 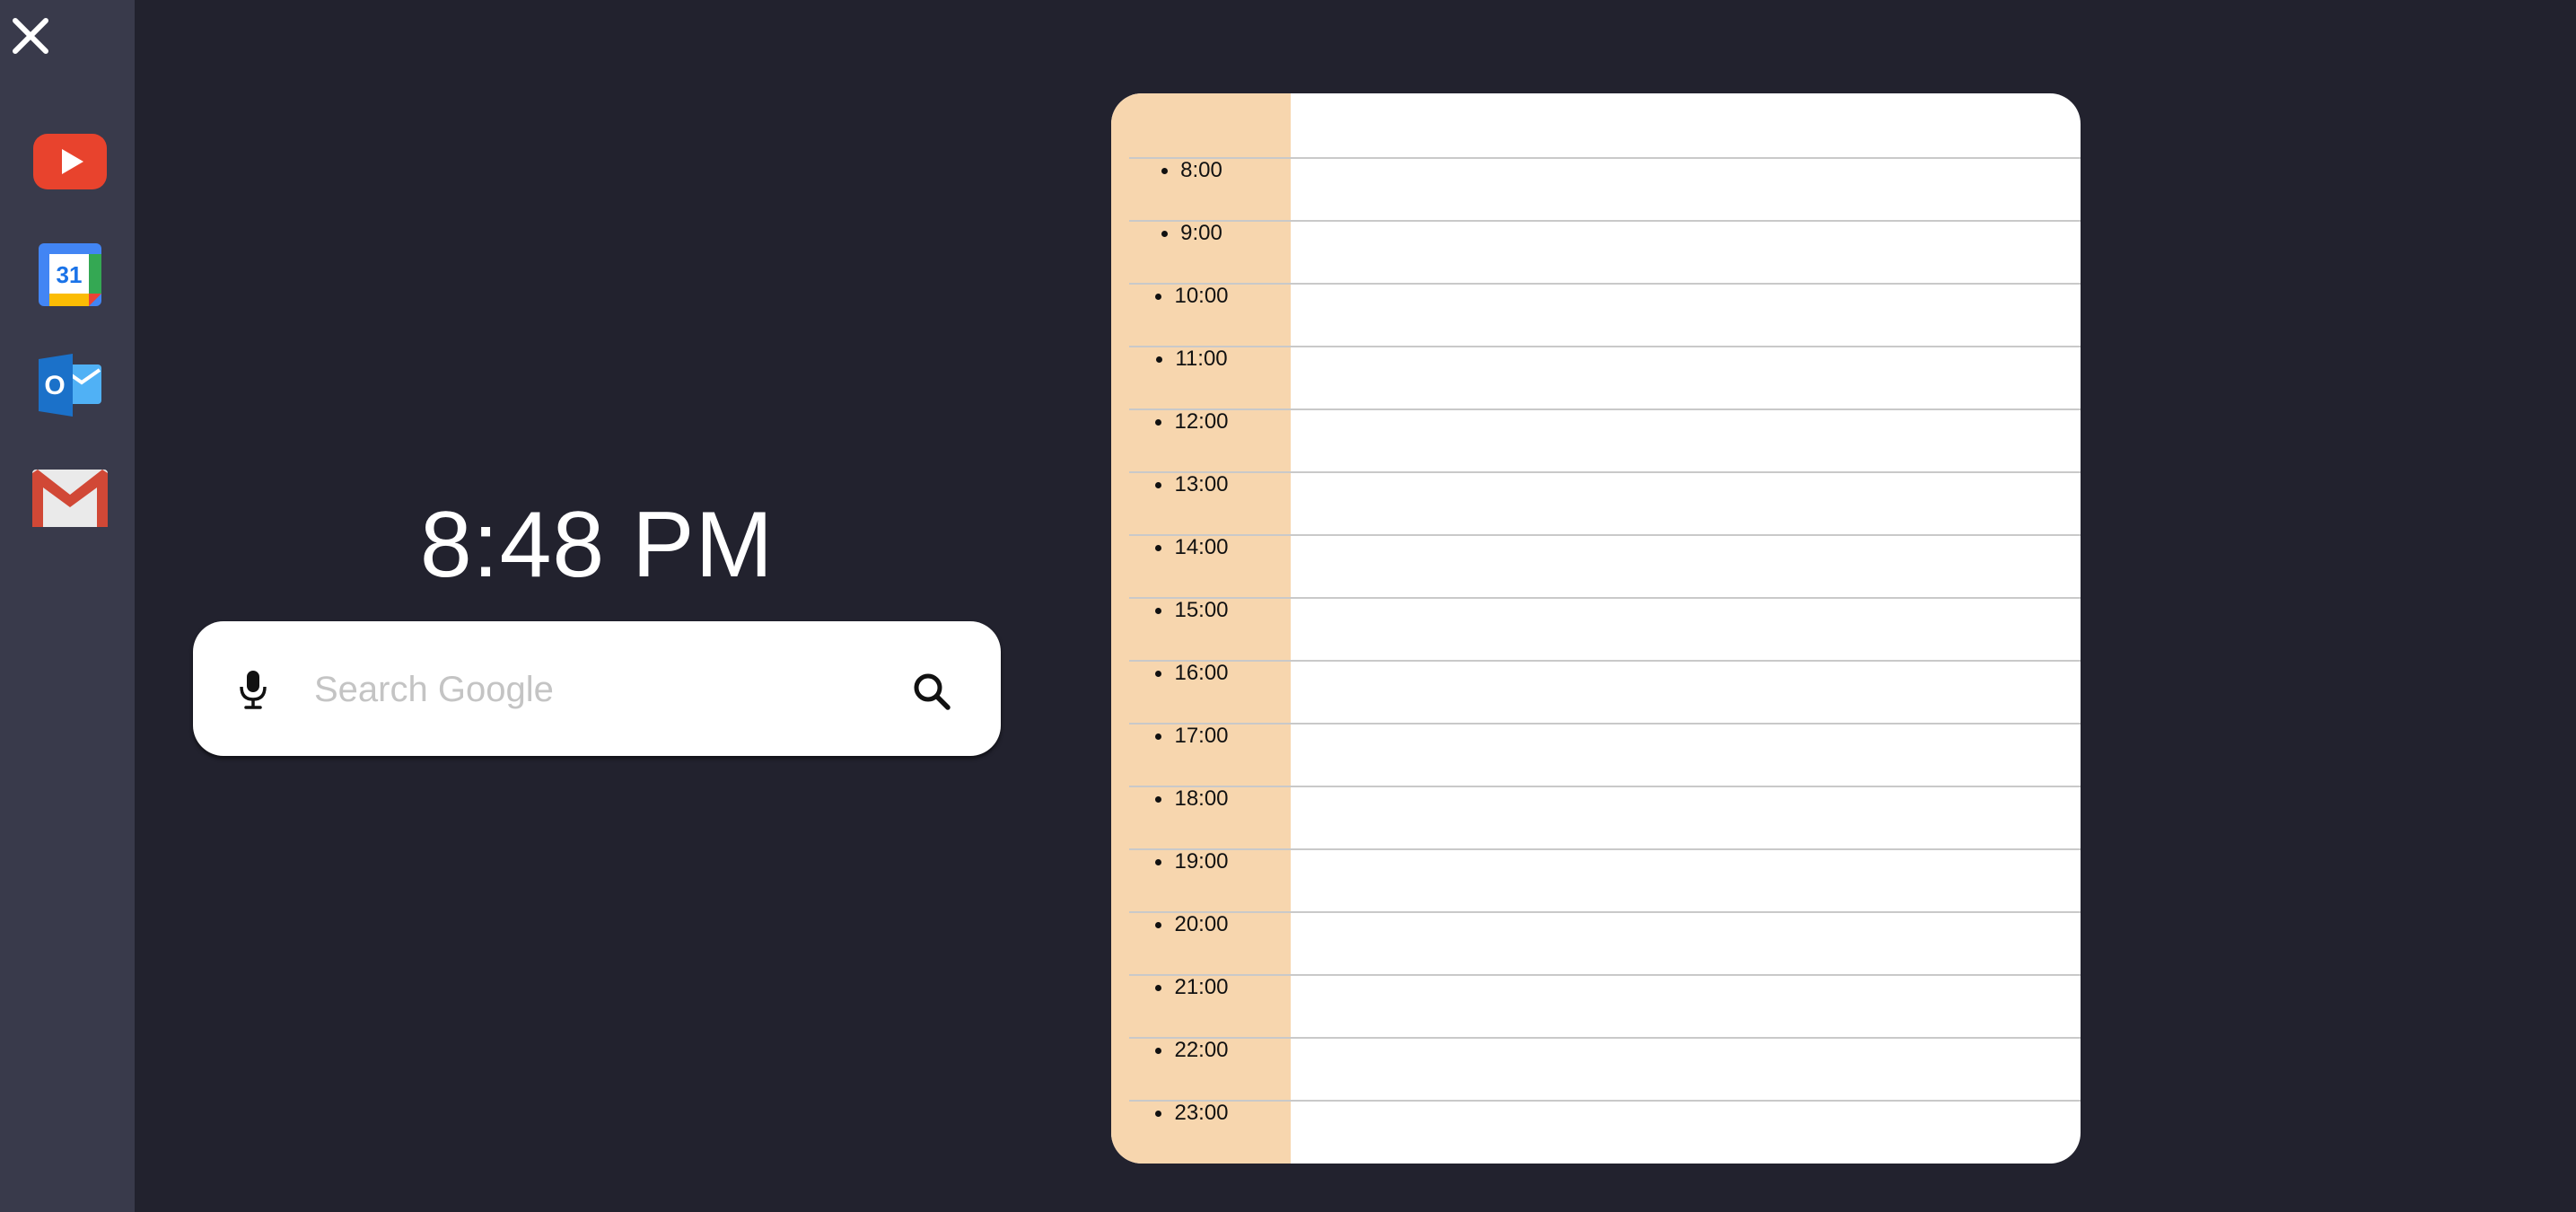 I want to click on outlook-app-button: O, so click(x=70, y=385).